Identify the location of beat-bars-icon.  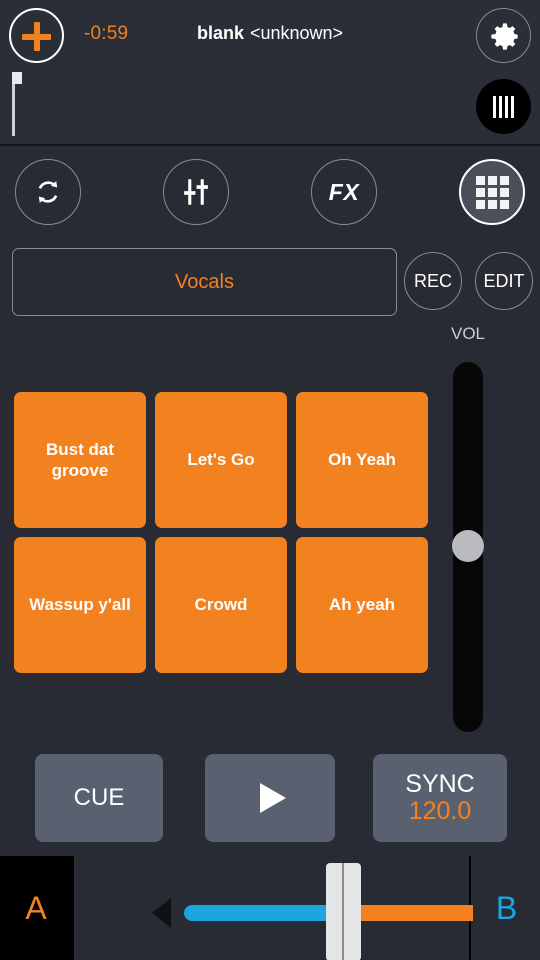
(503, 106).